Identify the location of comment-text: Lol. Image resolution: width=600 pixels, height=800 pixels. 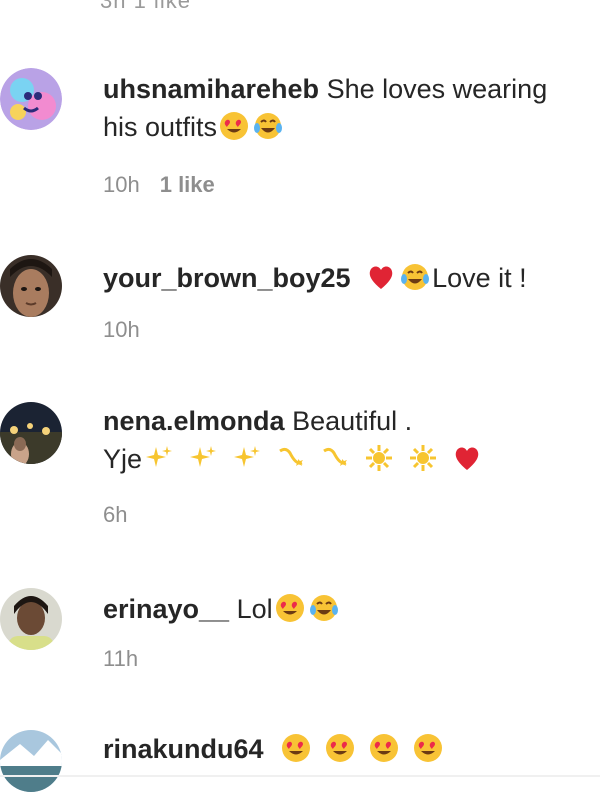
(254, 609).